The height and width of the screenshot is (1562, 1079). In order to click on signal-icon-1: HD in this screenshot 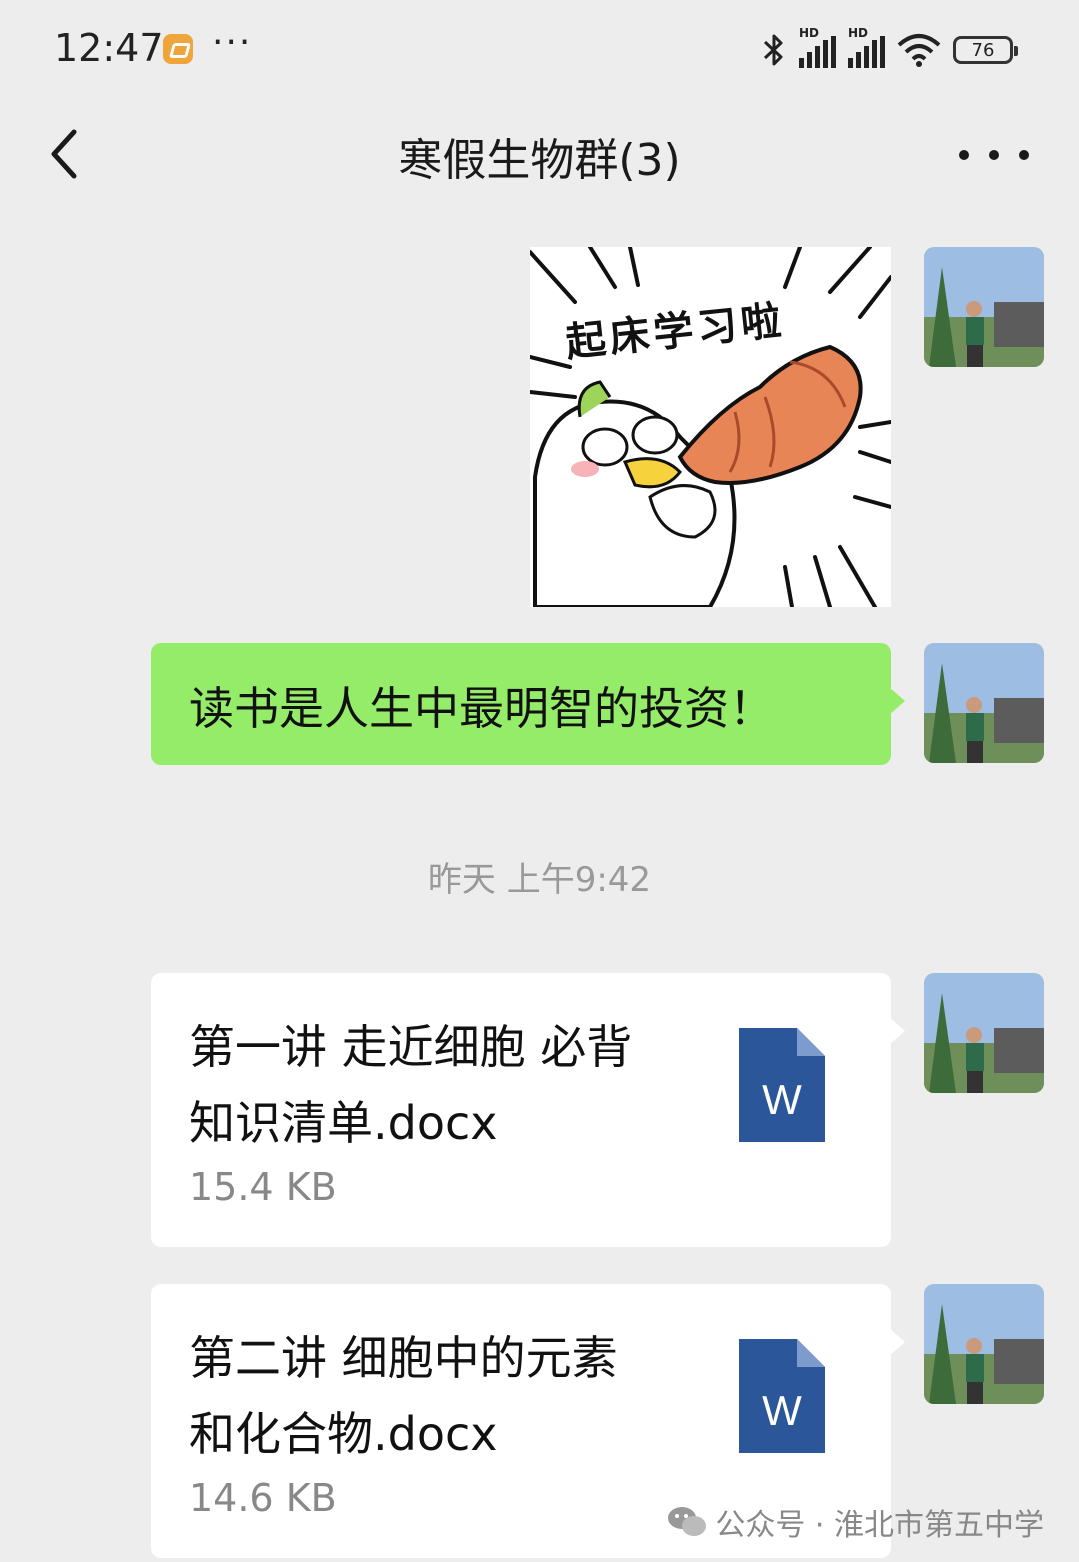, I will do `click(817, 47)`.